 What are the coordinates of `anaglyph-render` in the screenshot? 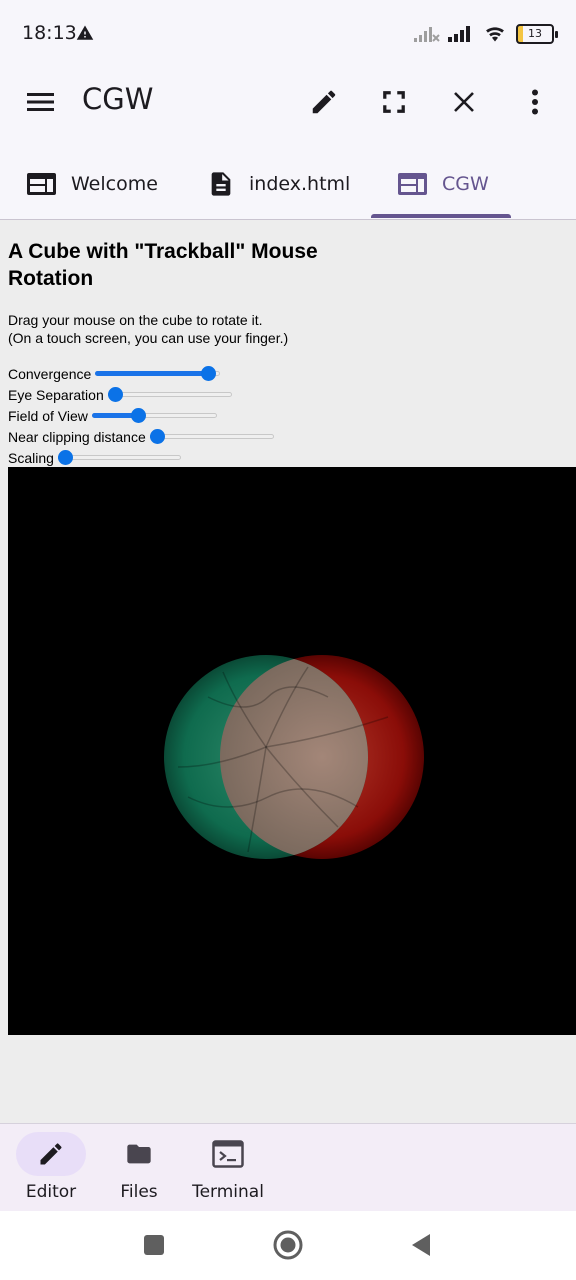 It's located at (294, 757).